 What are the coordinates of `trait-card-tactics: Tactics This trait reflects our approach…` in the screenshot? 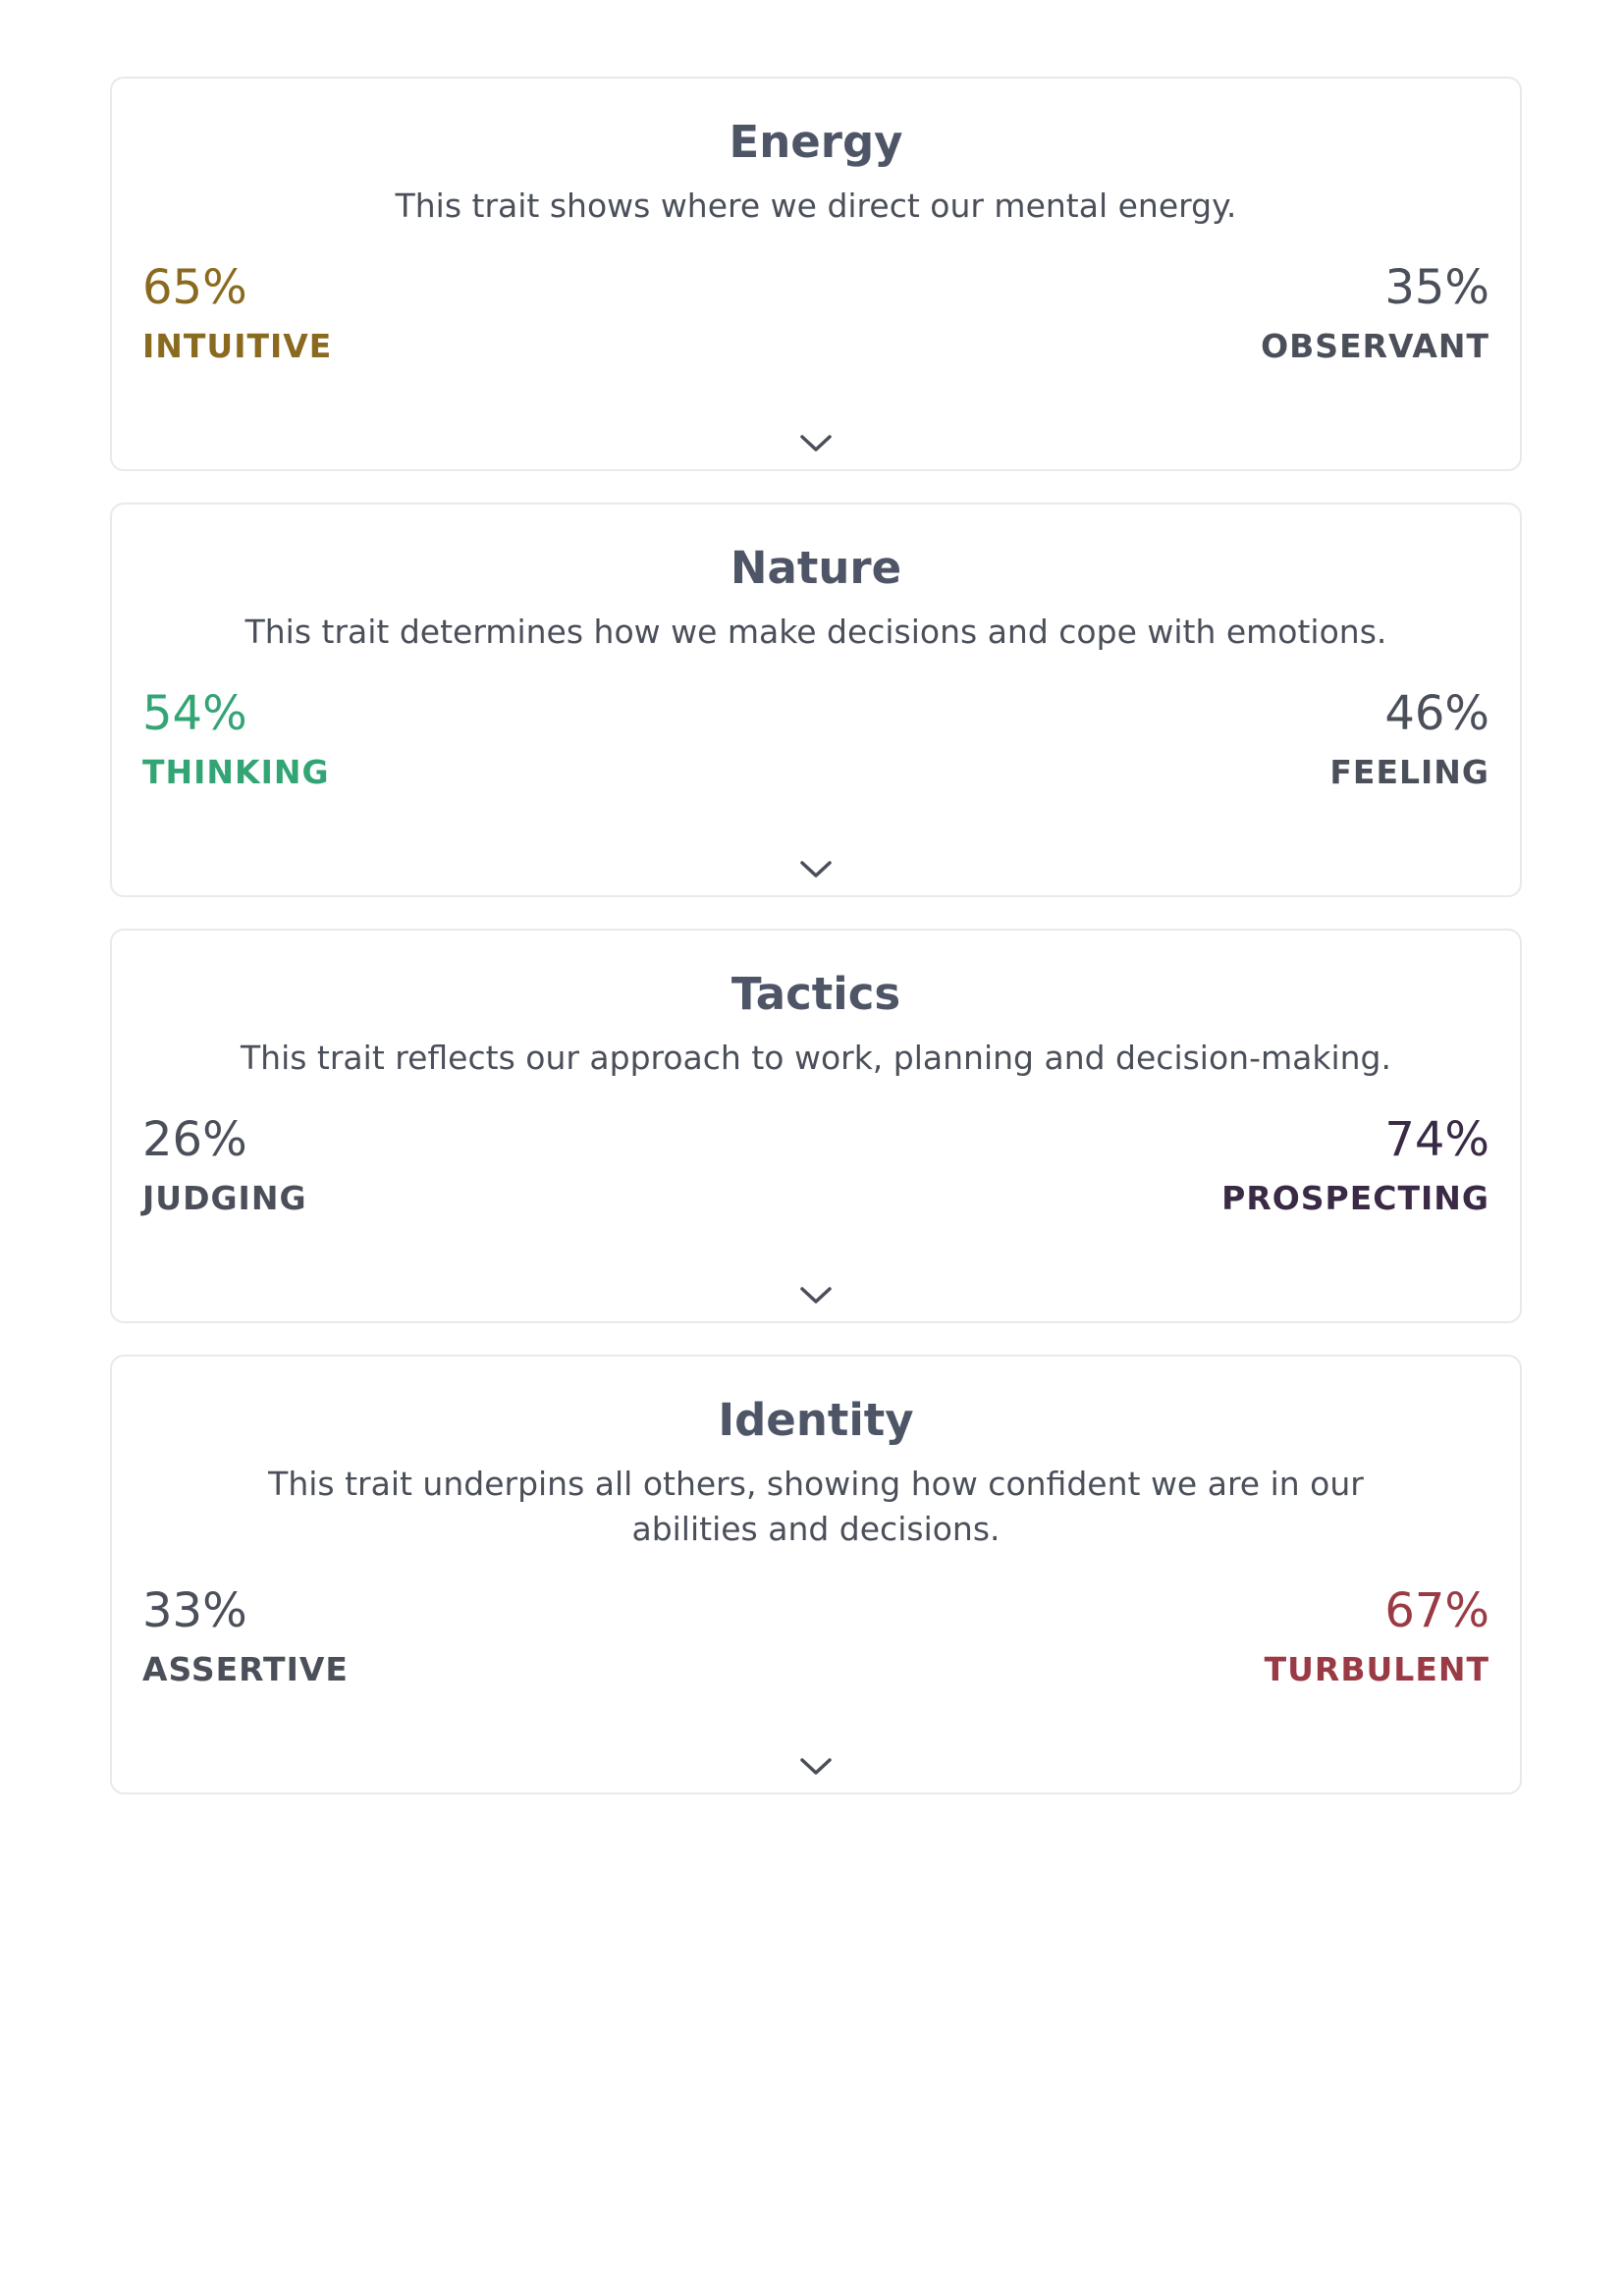 It's located at (816, 1126).